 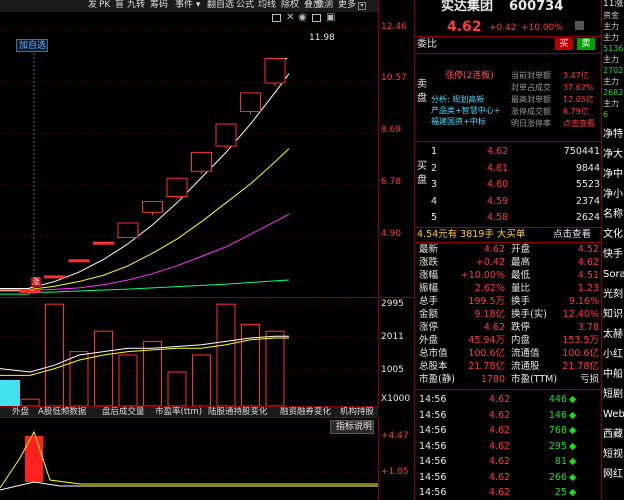 I want to click on bid-row: 2 4.61 9844, so click(x=515, y=169).